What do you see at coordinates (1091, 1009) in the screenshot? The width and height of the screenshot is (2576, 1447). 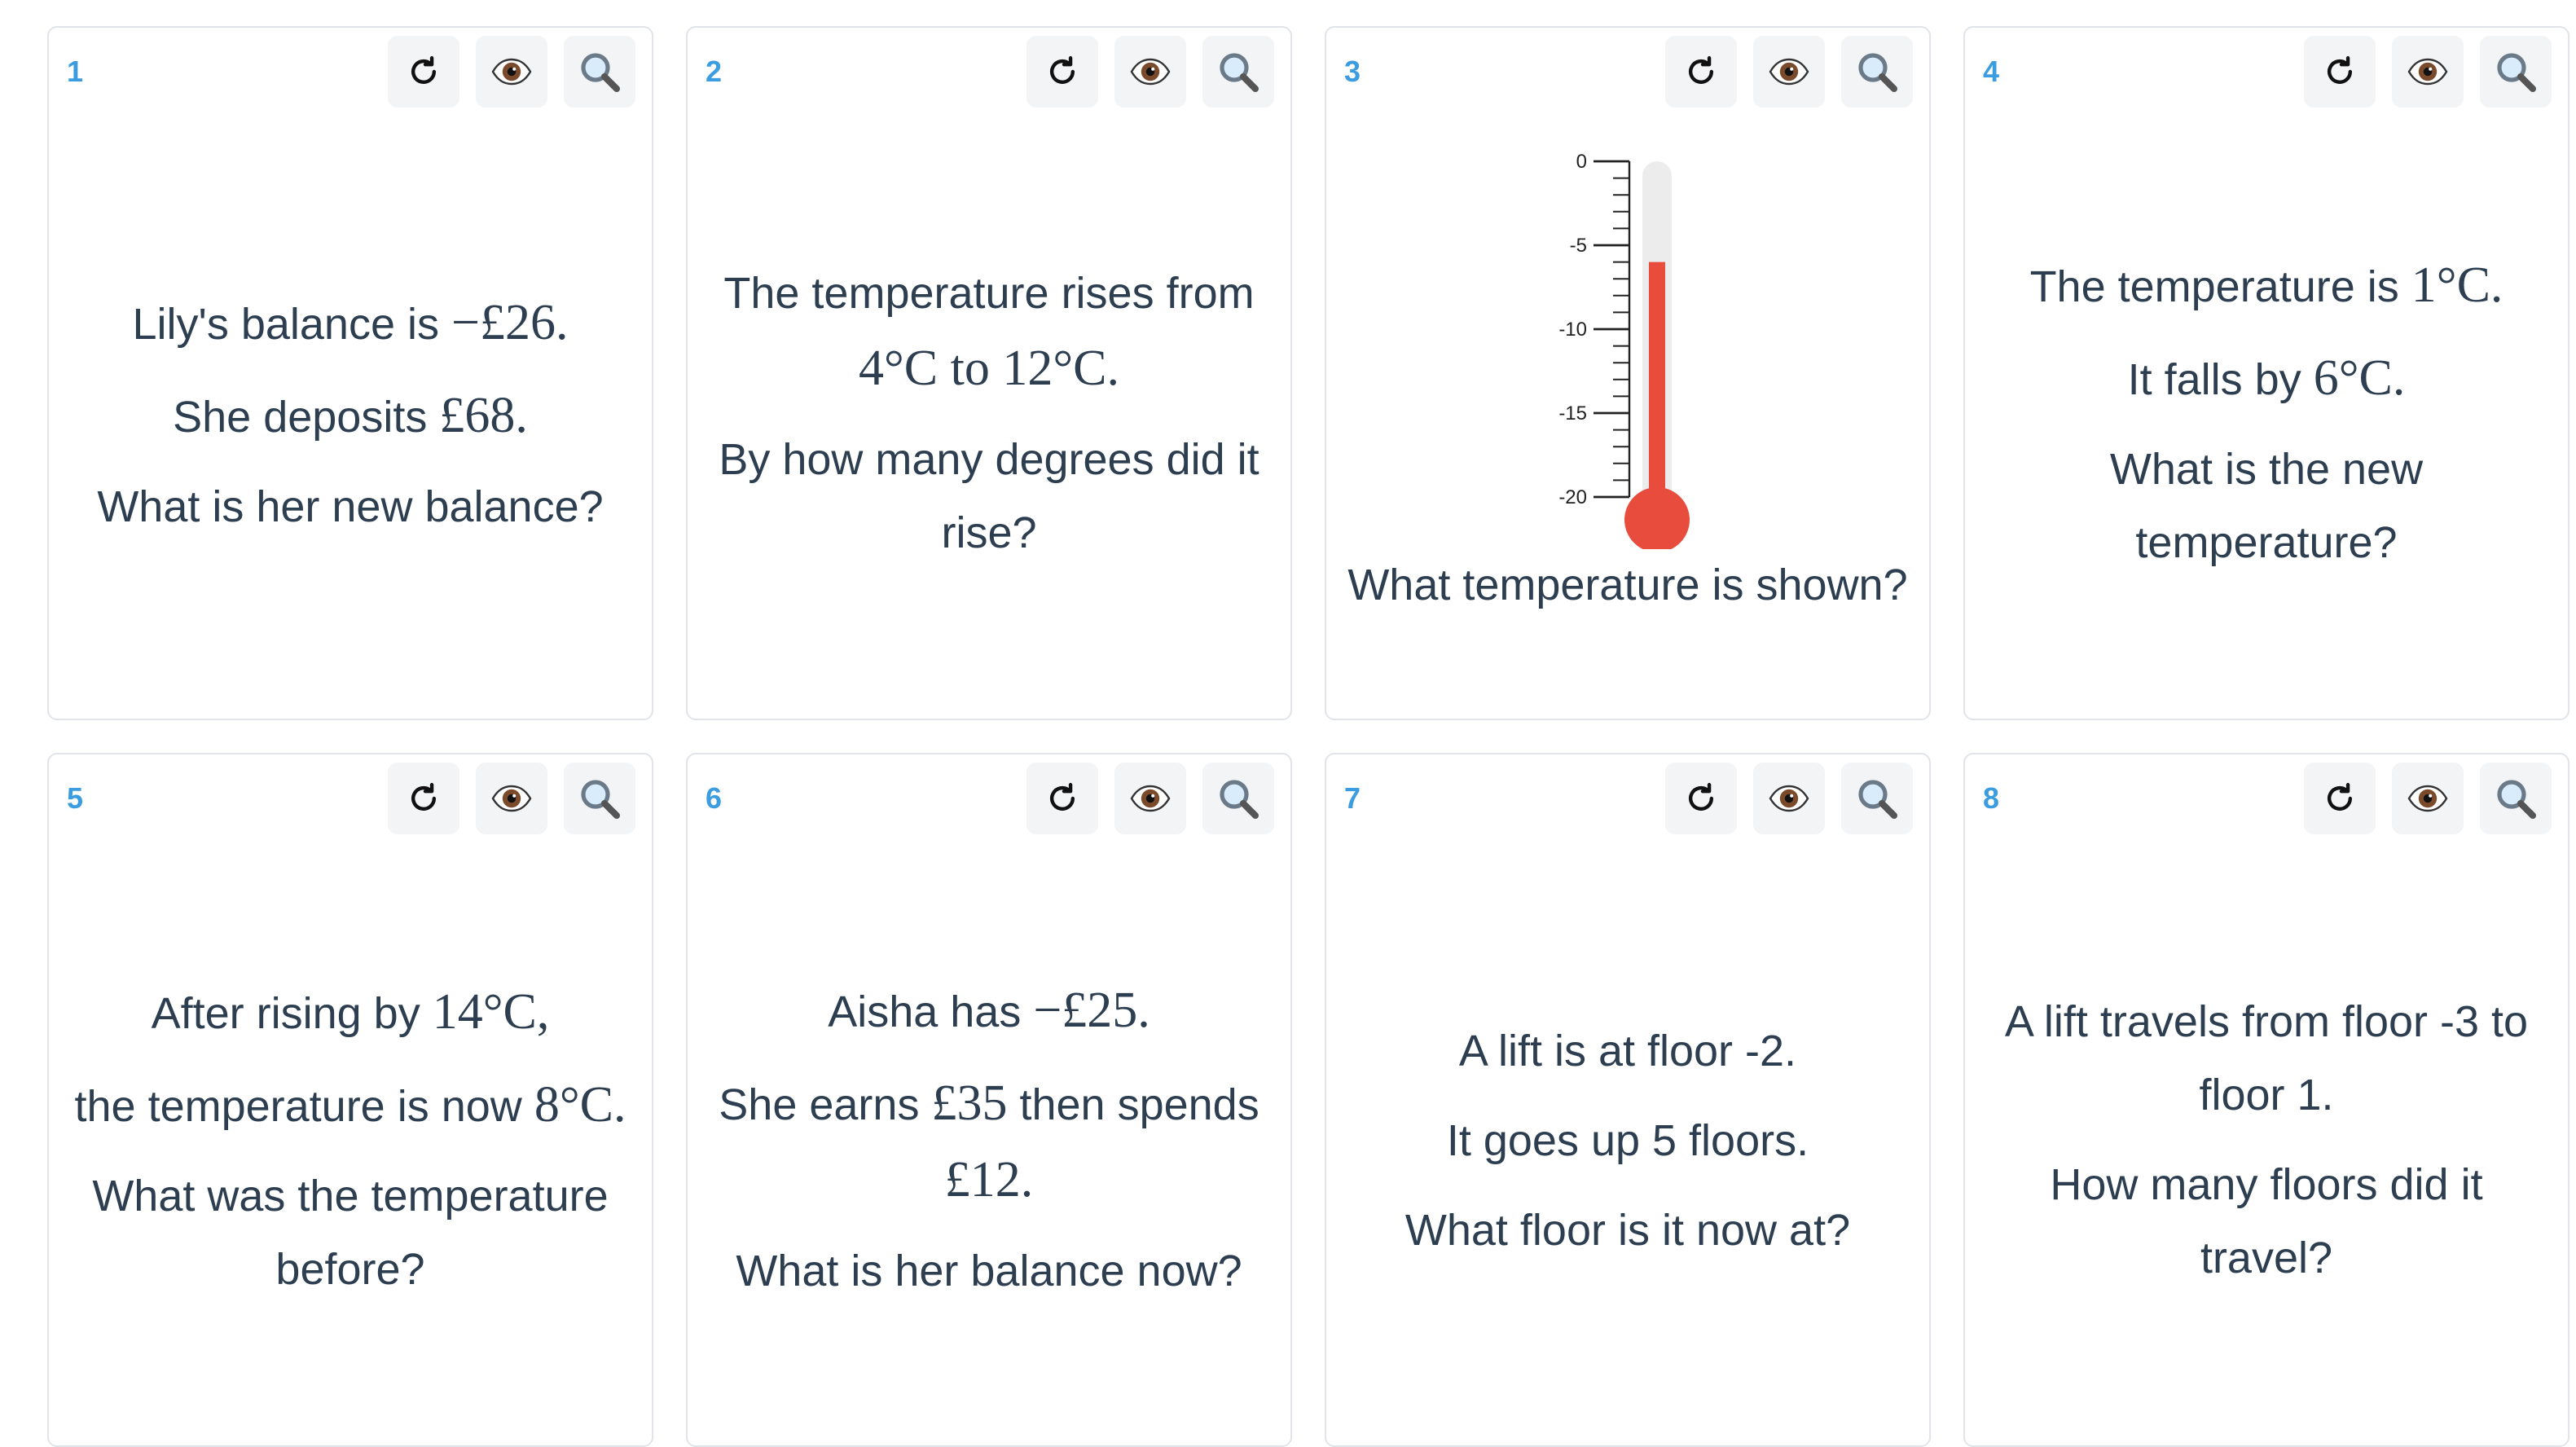 I see `math-expression: −£25.` at bounding box center [1091, 1009].